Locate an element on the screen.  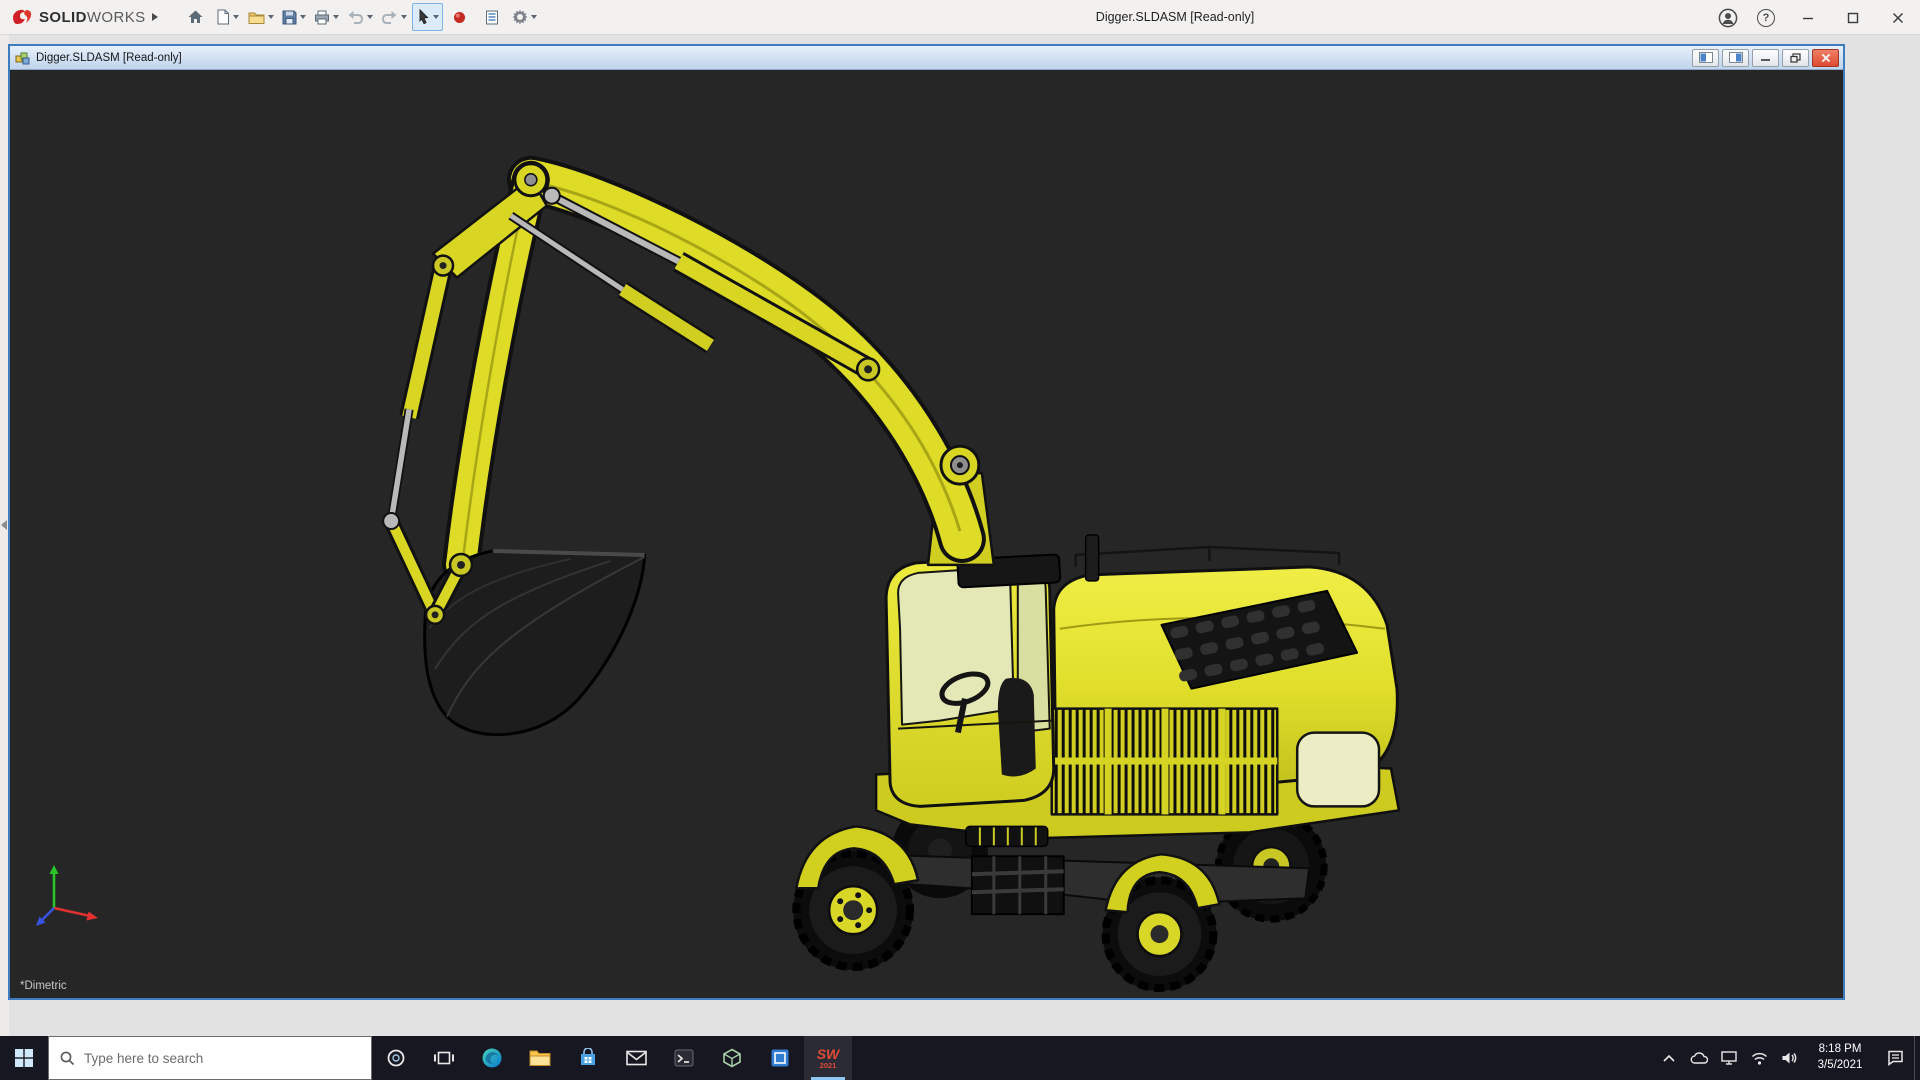
solidworks-logo: SOLIDWORKS is located at coordinates (83, 17).